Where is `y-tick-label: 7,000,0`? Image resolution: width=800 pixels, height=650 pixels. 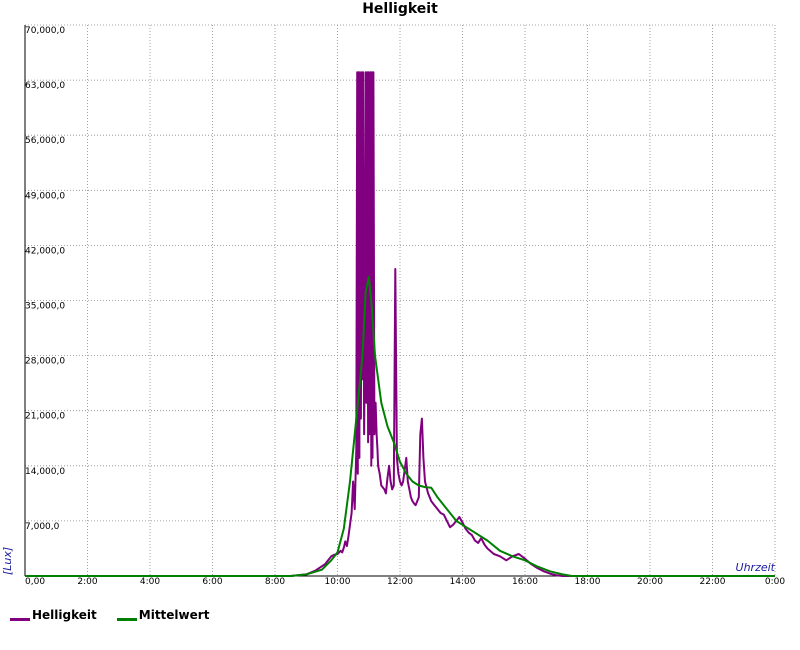 y-tick-label: 7,000,0 is located at coordinates (42, 527).